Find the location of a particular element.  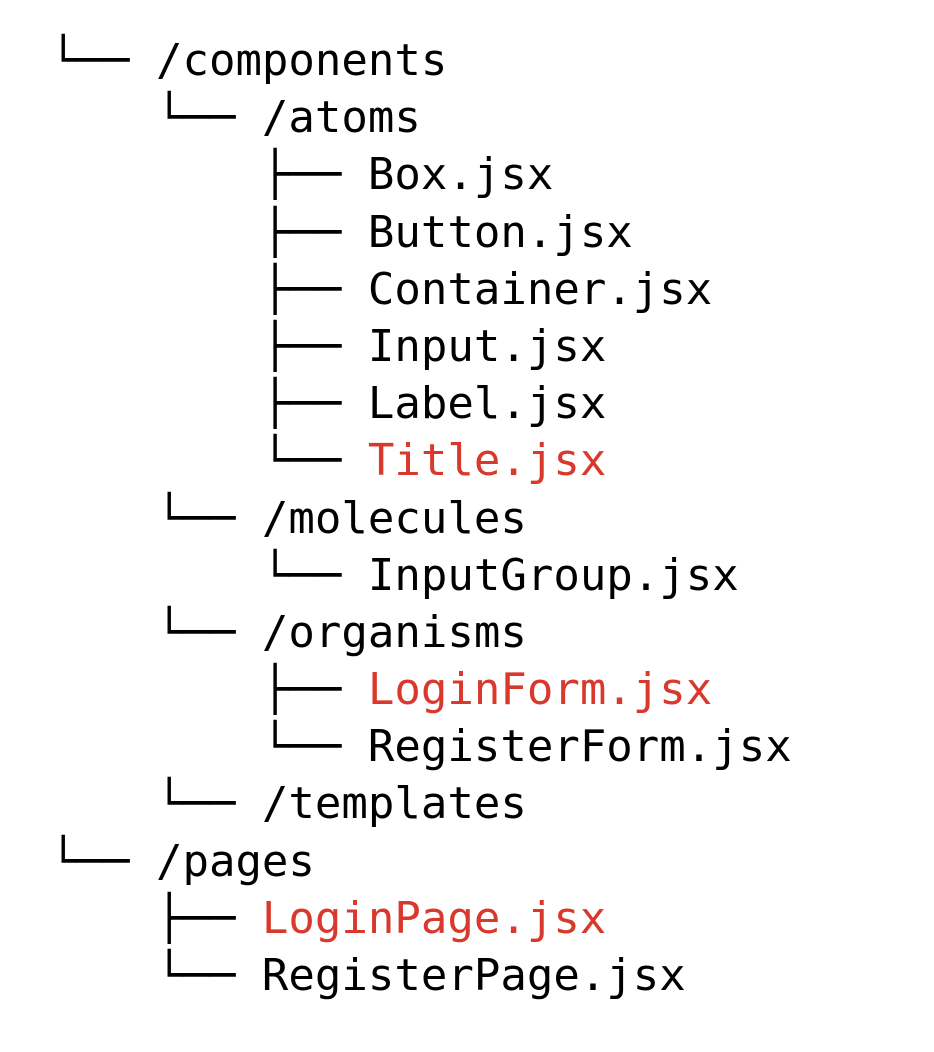

tree-row: └── /atoms is located at coordinates (421, 117).